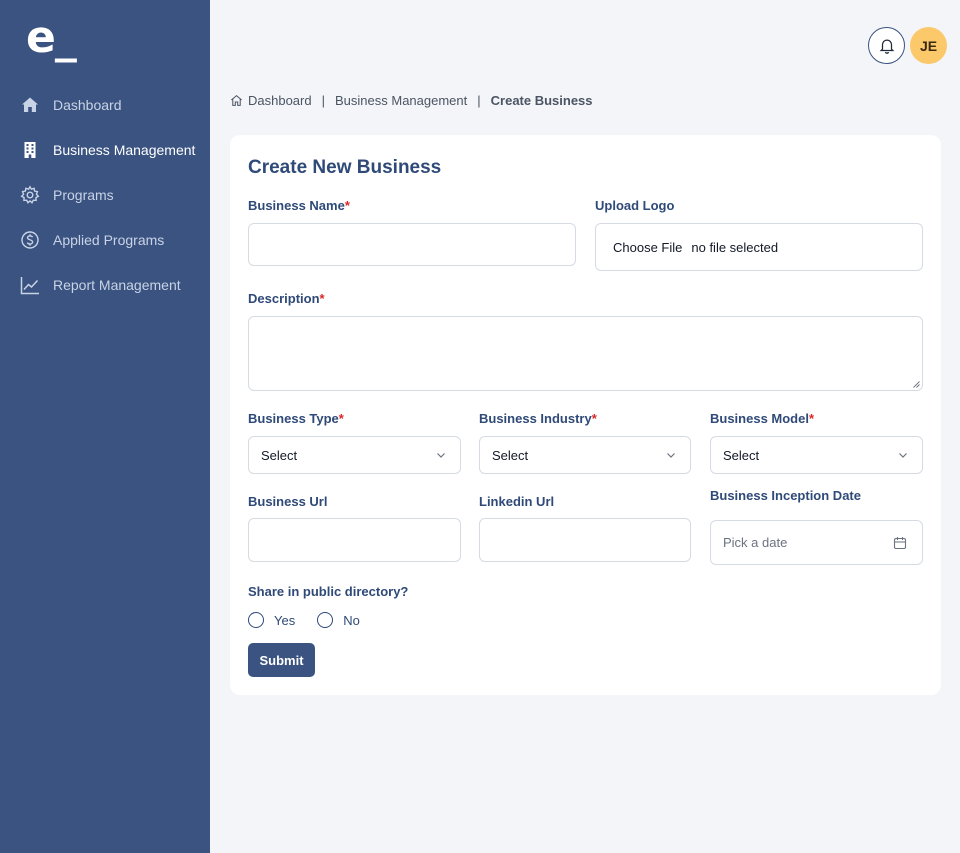 Image resolution: width=960 pixels, height=853 pixels. I want to click on notifications-button, so click(886, 45).